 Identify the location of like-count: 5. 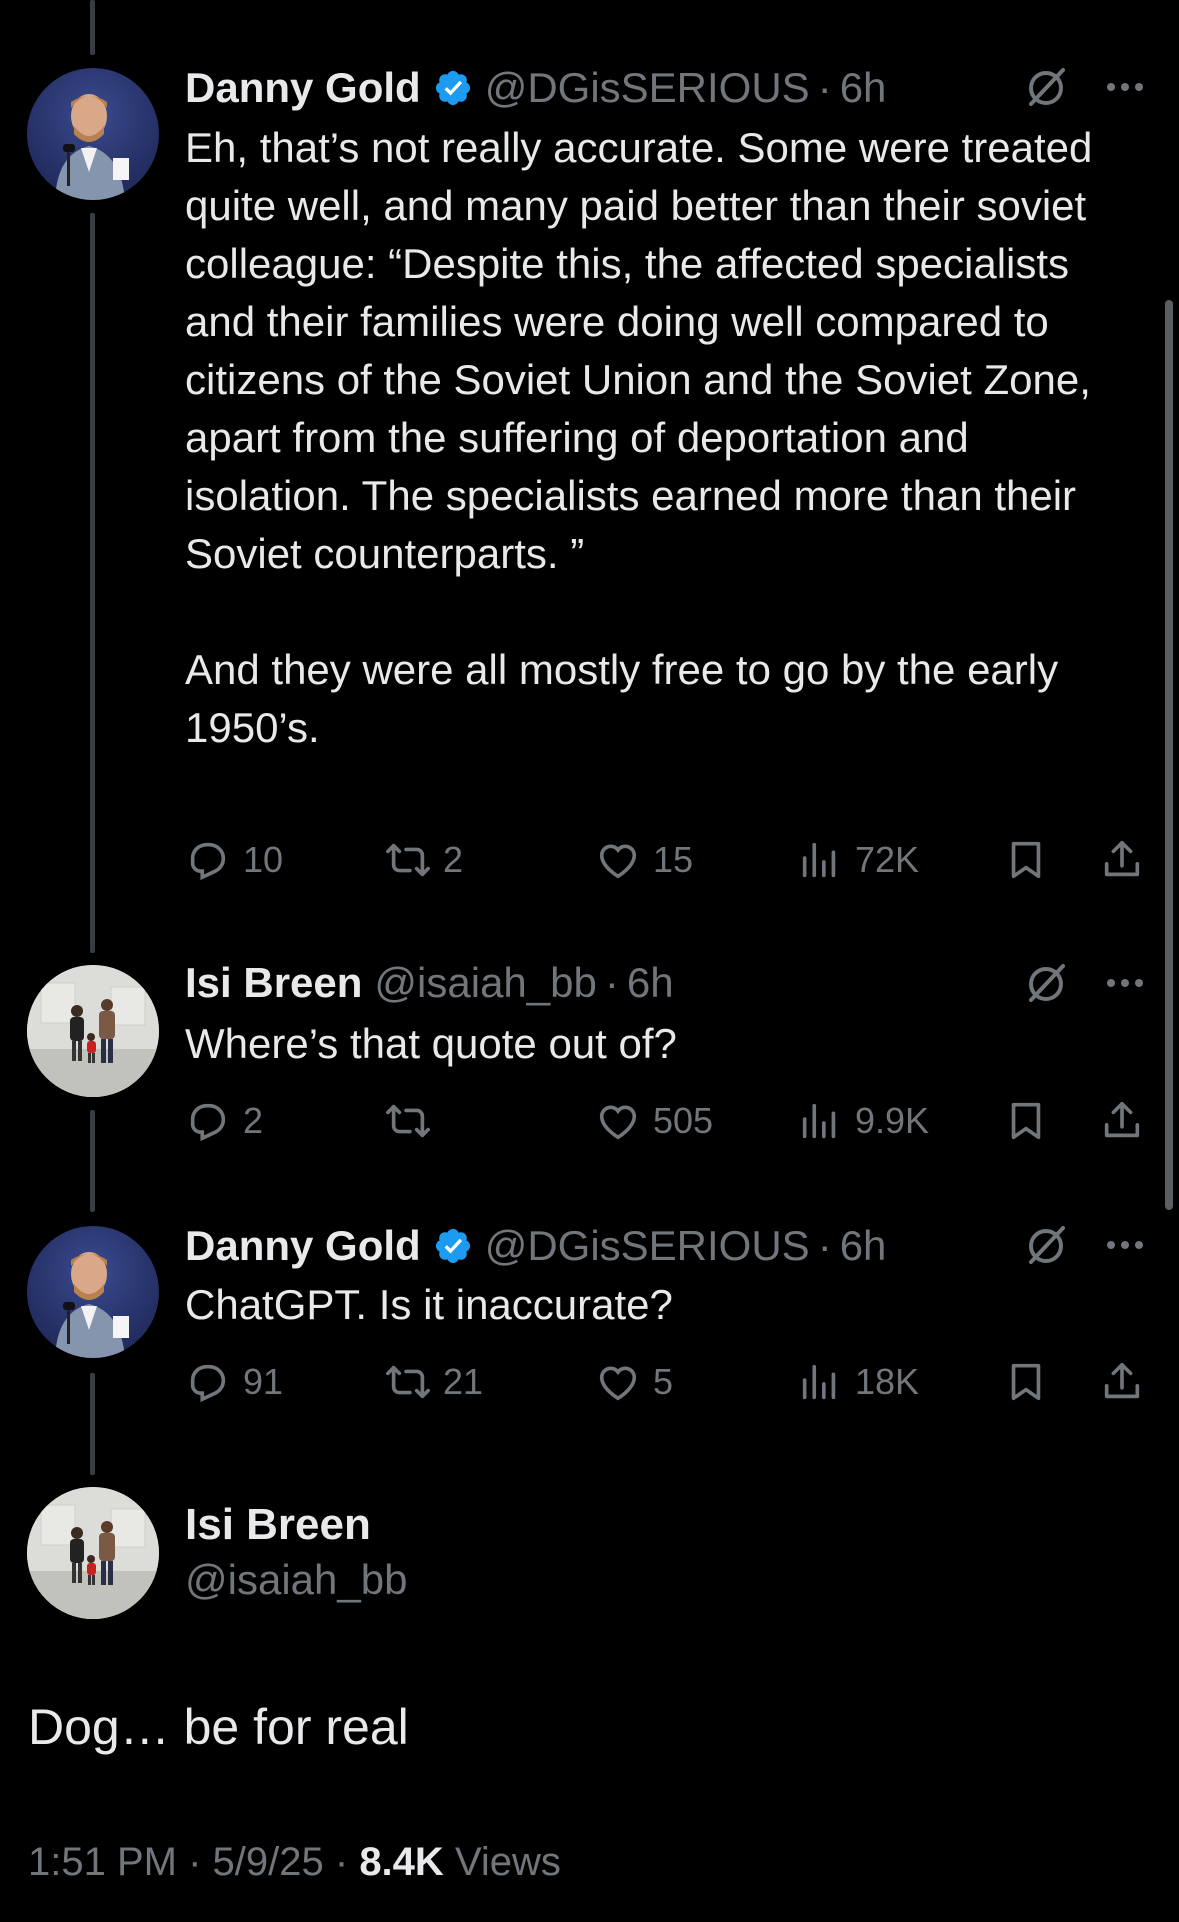
(663, 1381).